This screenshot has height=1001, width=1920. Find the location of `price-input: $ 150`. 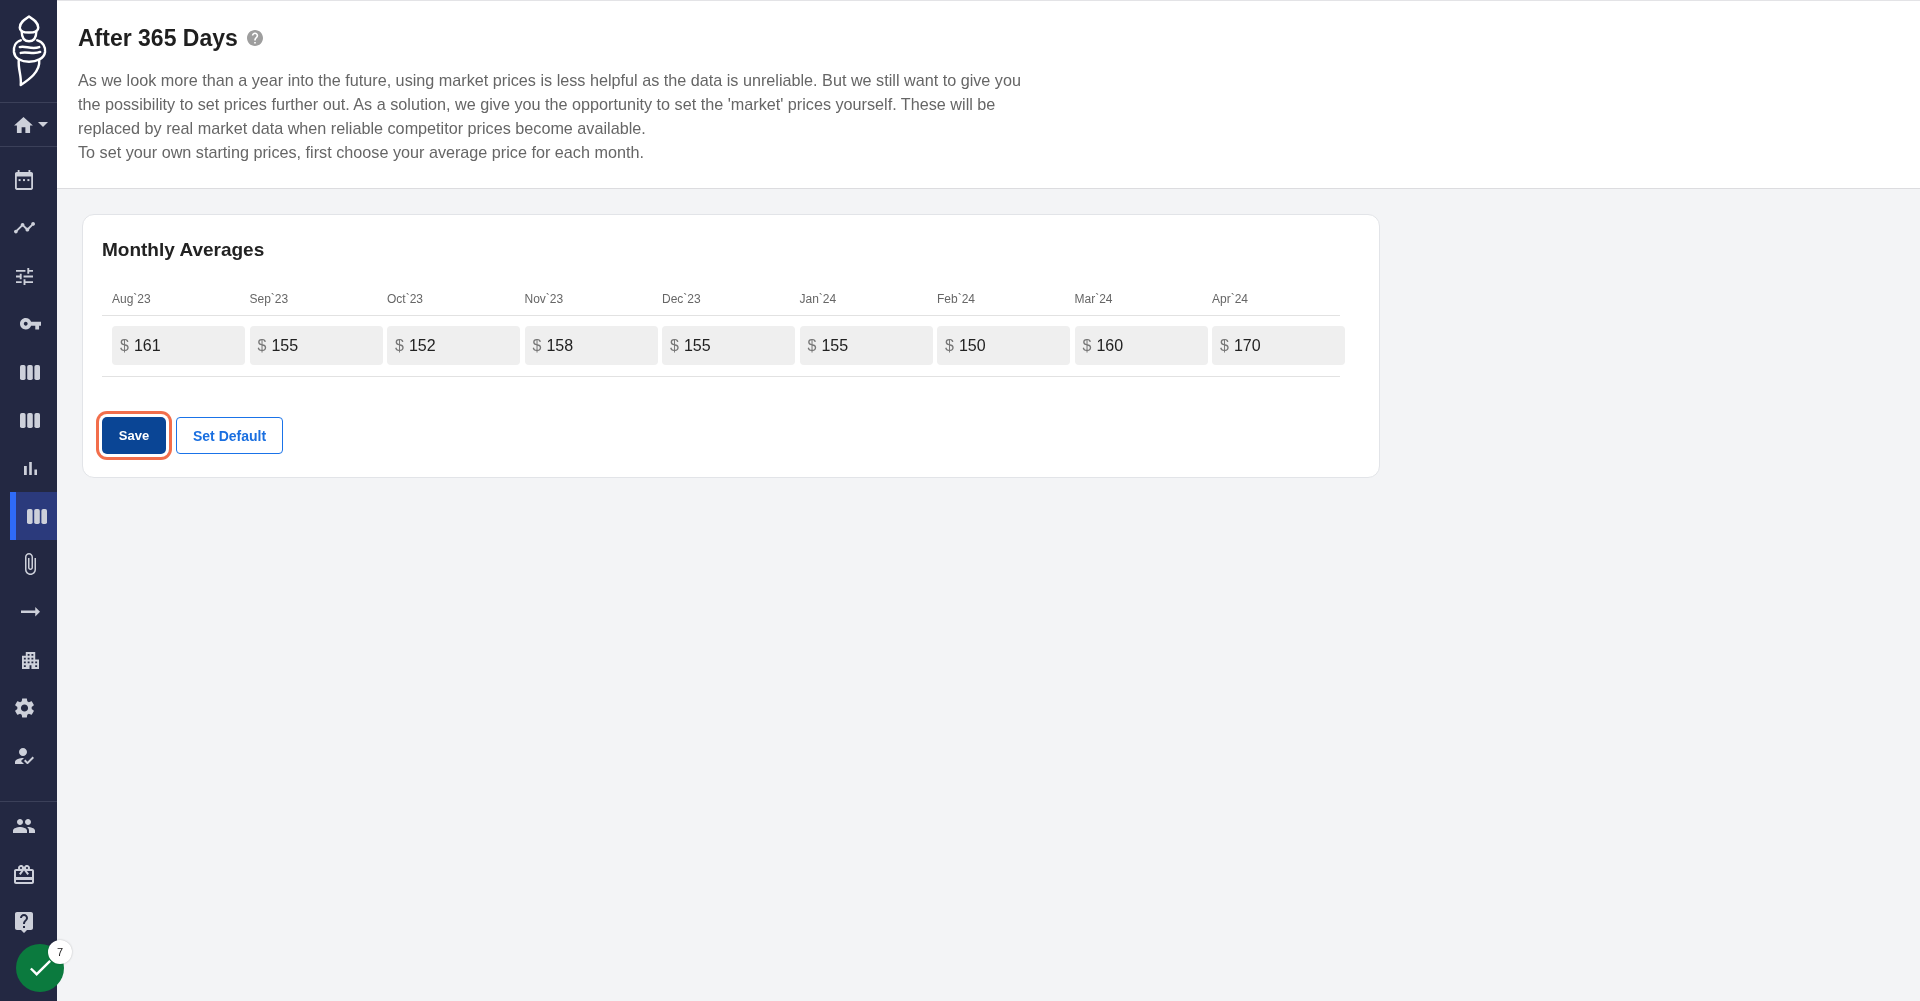

price-input: $ 150 is located at coordinates (1003, 345).